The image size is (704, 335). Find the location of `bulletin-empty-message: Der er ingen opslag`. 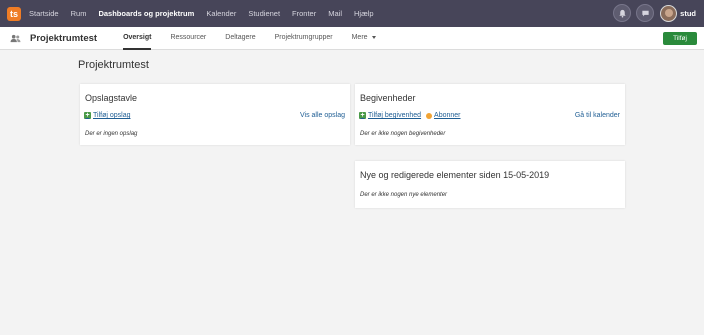

bulletin-empty-message: Der er ingen opslag is located at coordinates (111, 134).